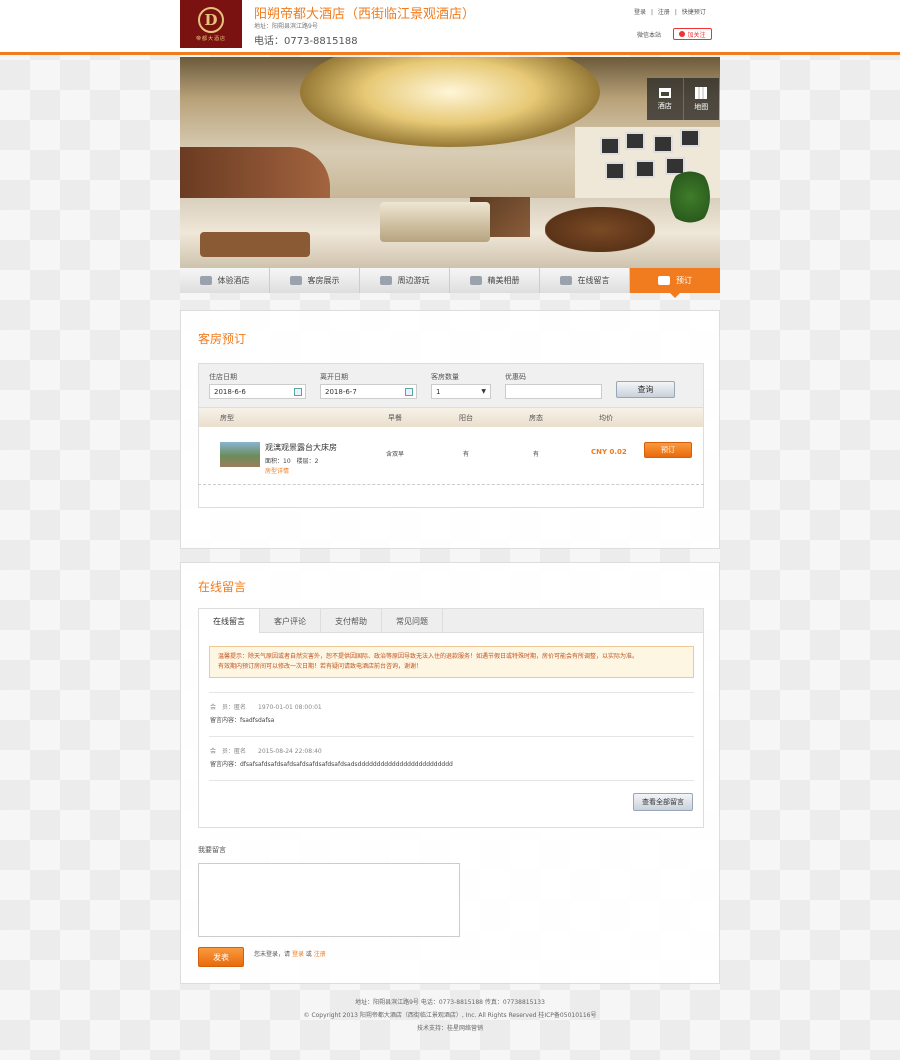  I want to click on message-title: 在线留言, so click(222, 587).